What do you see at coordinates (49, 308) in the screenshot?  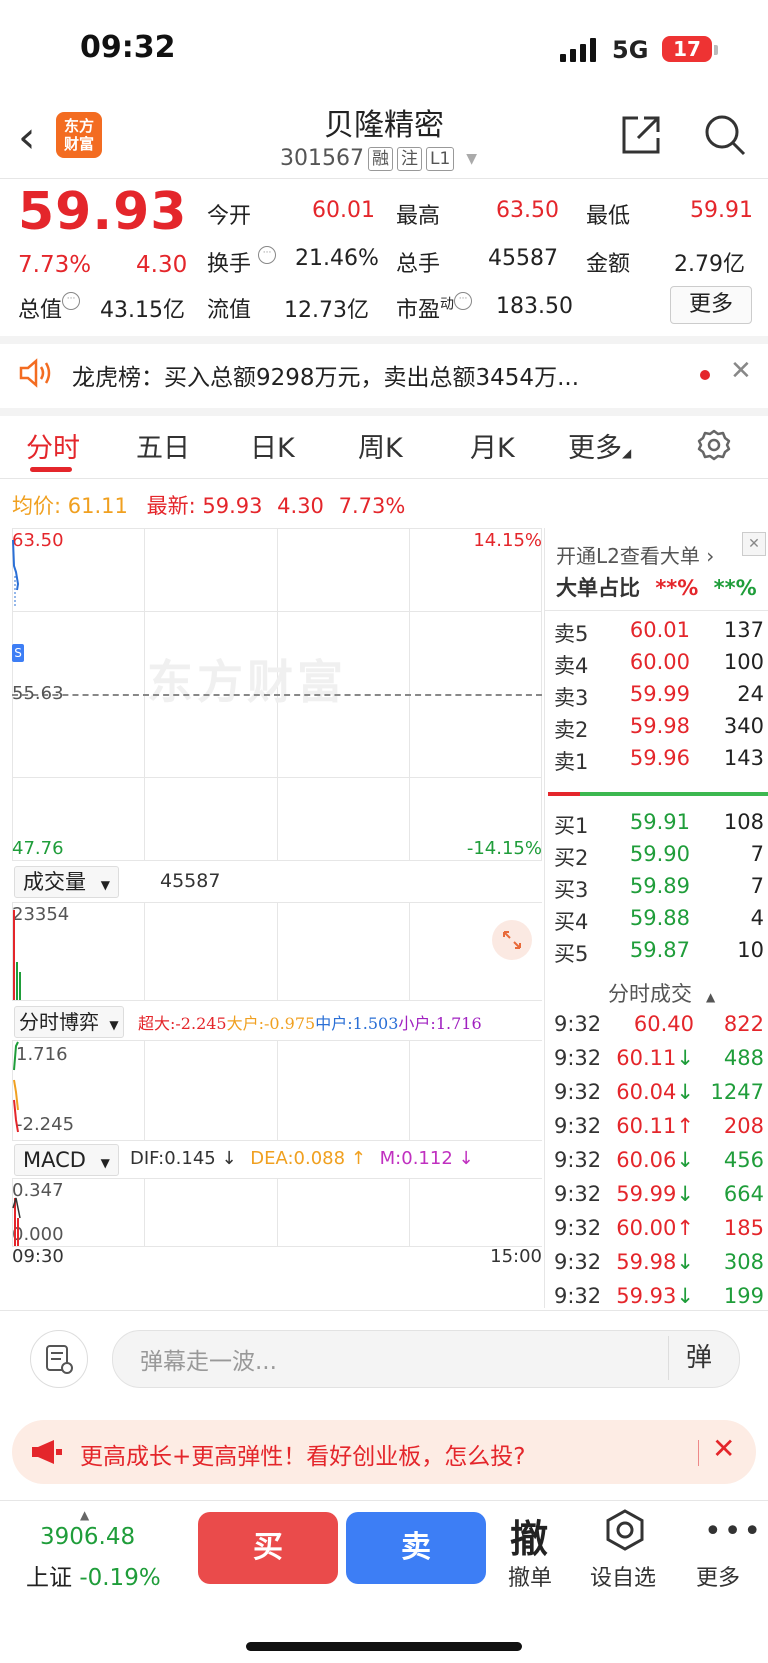 I see `mktcap-label: 总值 ···` at bounding box center [49, 308].